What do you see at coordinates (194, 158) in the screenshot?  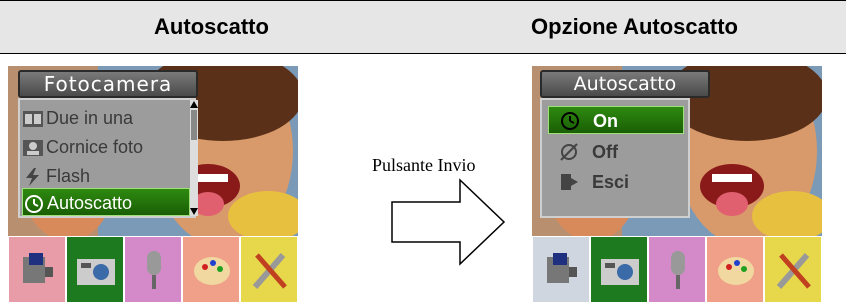 I see `menu-scrollbar` at bounding box center [194, 158].